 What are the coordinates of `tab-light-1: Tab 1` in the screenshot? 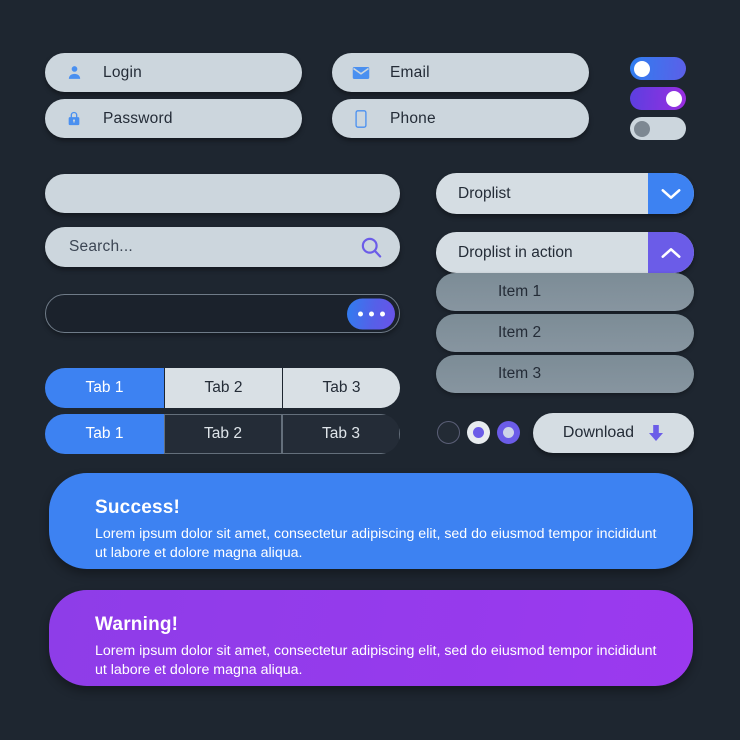 It's located at (104, 388).